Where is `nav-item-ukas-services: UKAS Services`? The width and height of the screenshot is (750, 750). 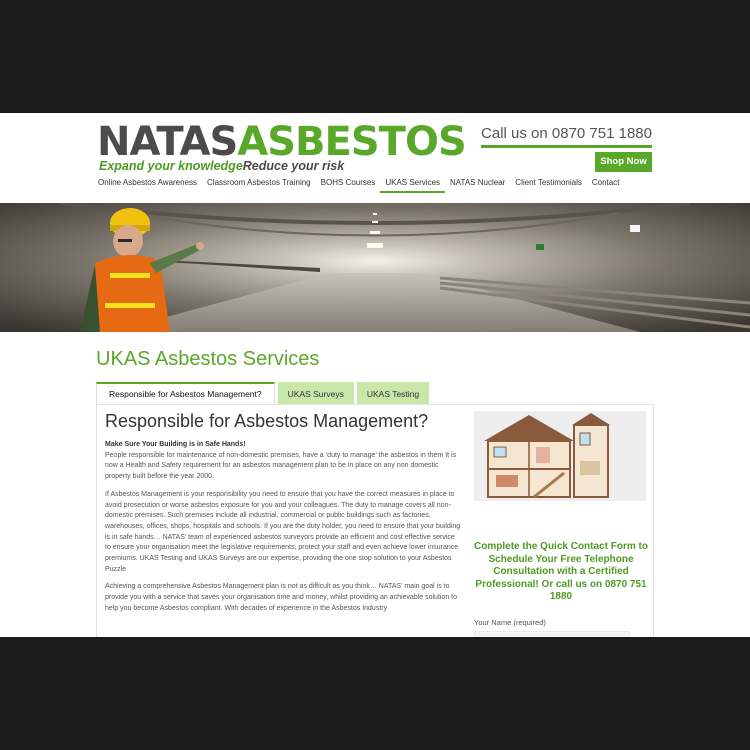
nav-item-ukas-services: UKAS Services is located at coordinates (413, 184).